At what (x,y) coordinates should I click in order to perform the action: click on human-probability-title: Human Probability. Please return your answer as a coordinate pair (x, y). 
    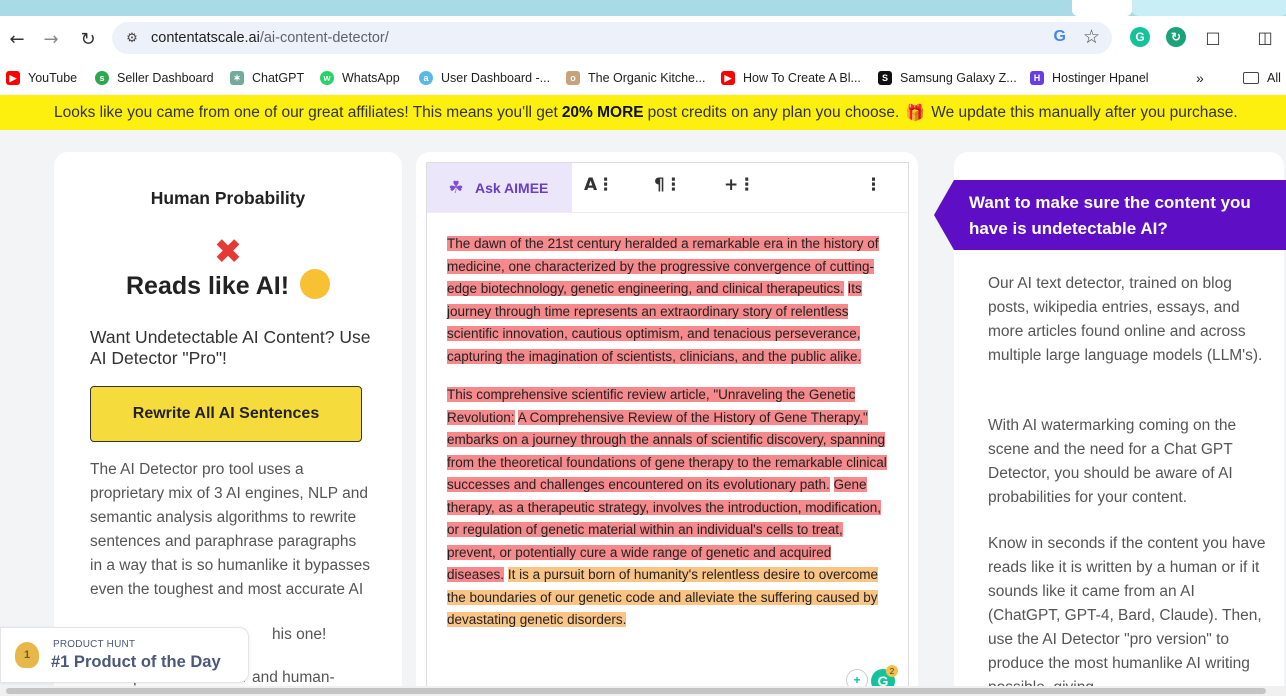
    Looking at the image, I should click on (228, 198).